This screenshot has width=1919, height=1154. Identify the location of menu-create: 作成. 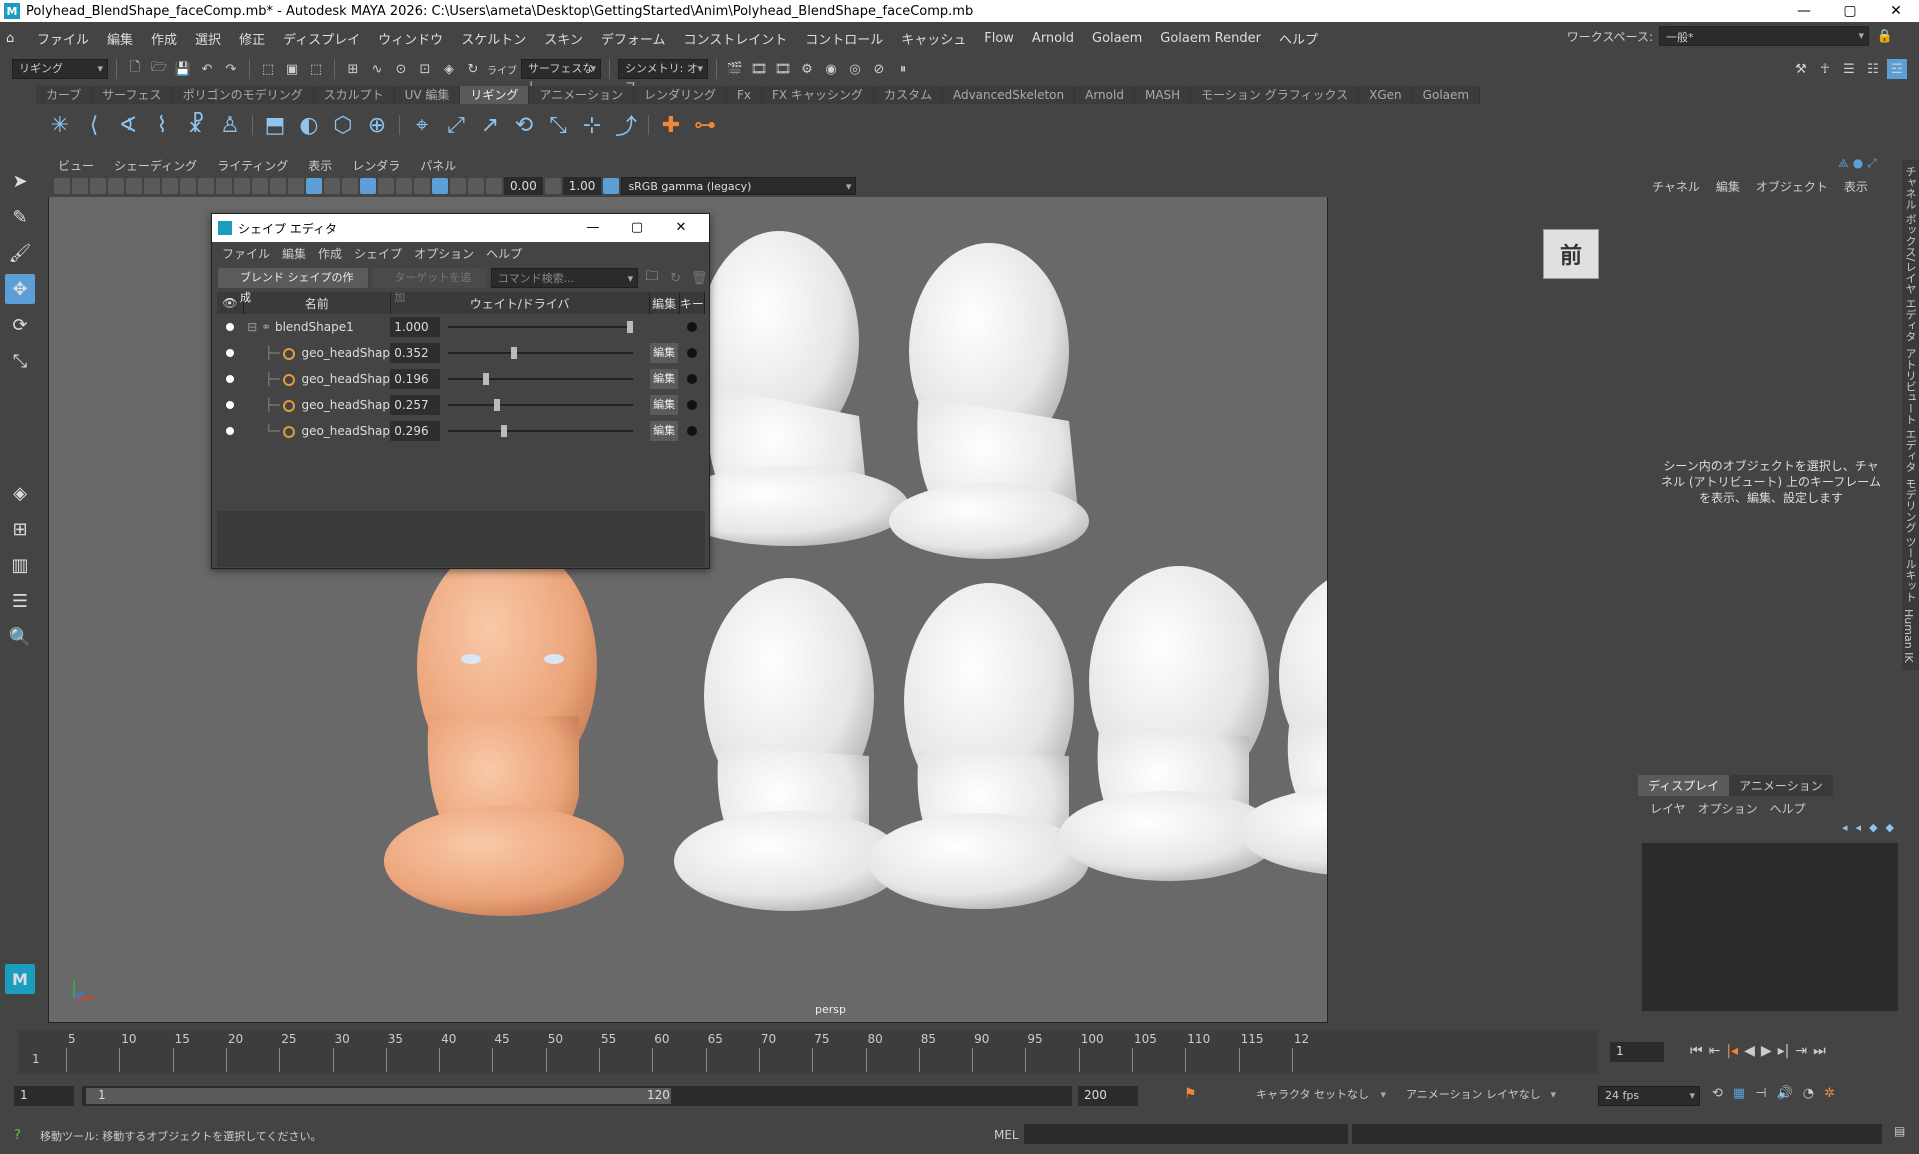
(164, 38).